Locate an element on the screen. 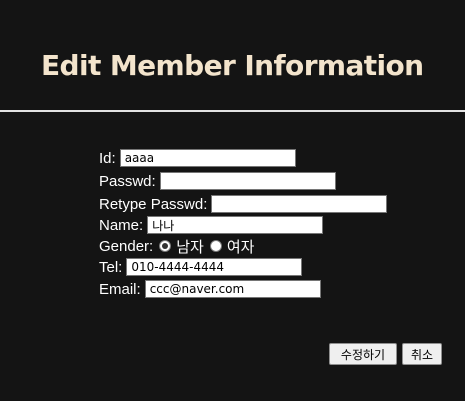 This screenshot has height=401, width=465. tel-input is located at coordinates (214, 267).